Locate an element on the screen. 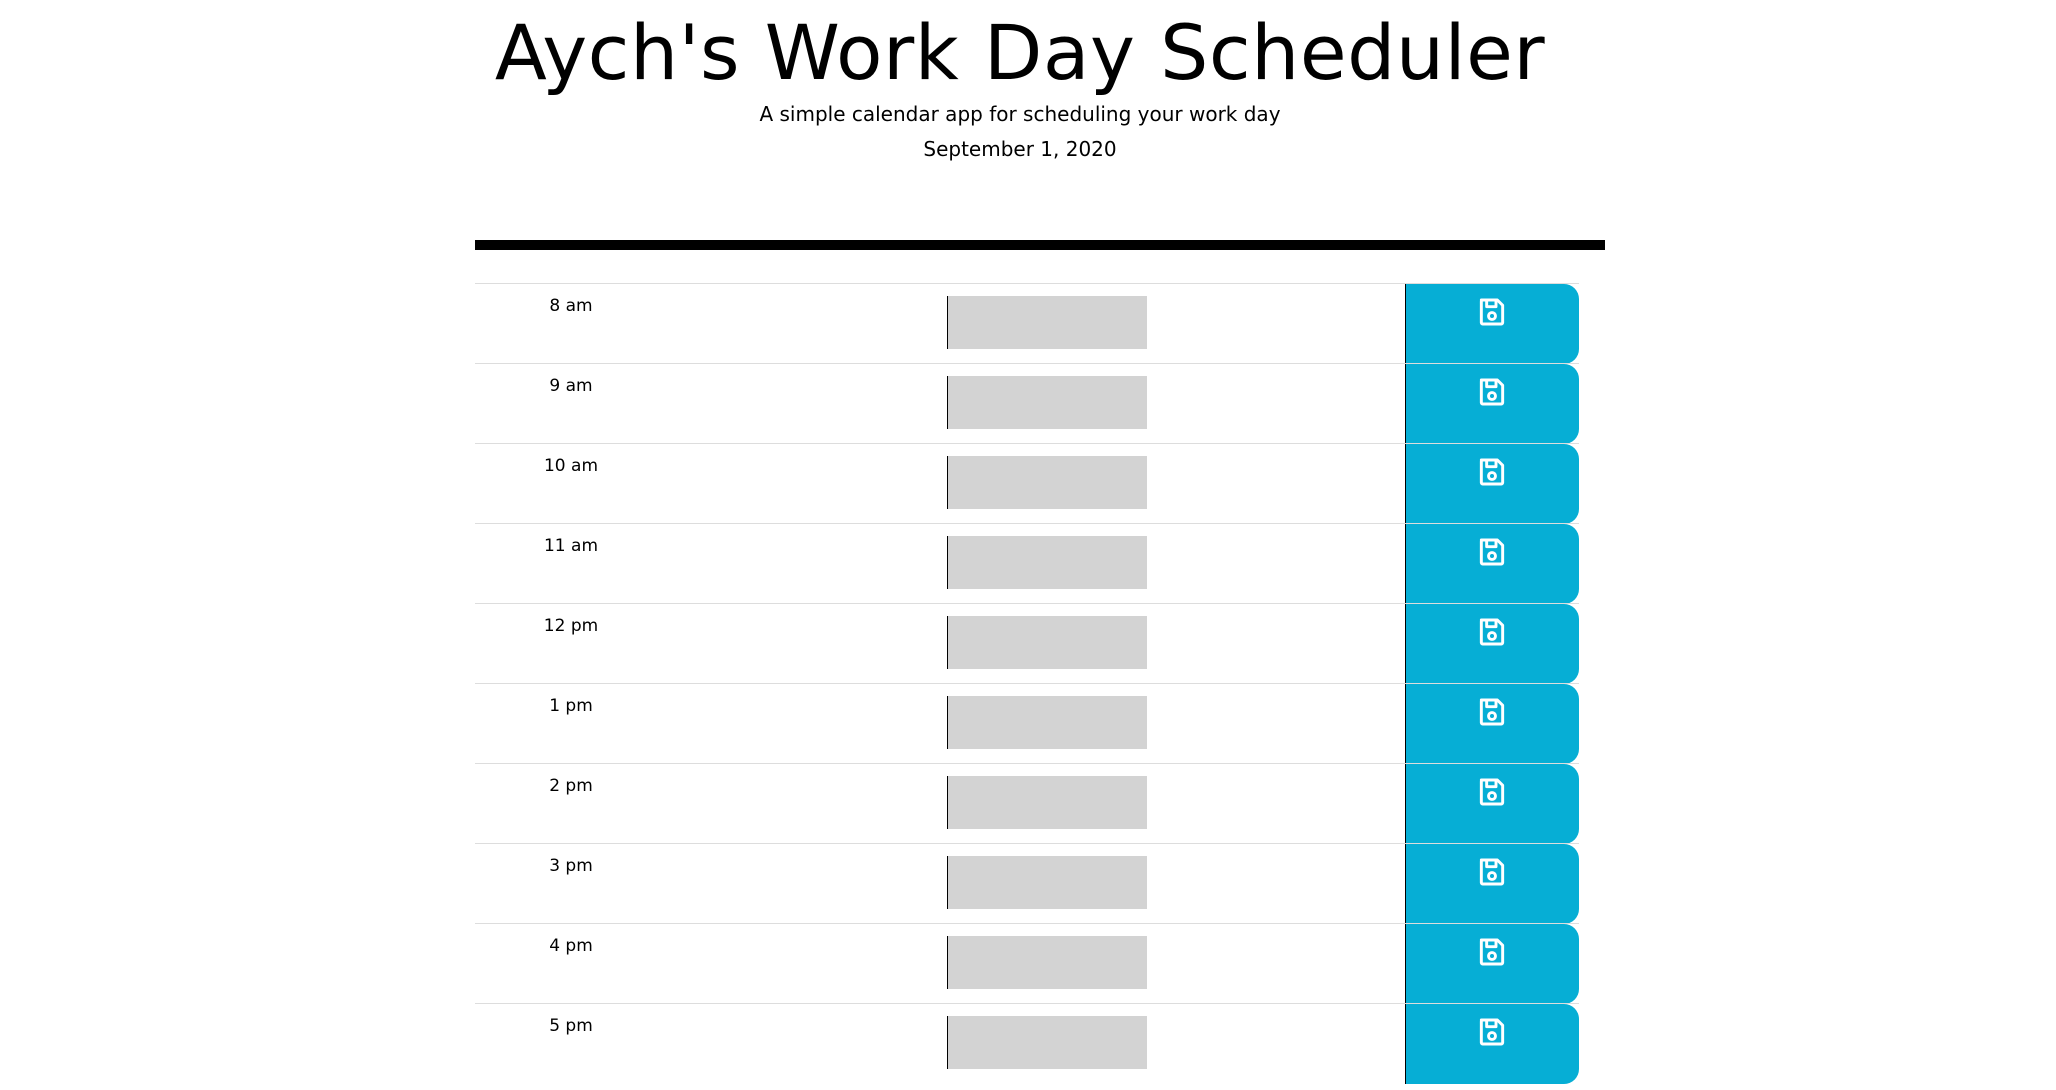  time-block-5pm: 5 pm is located at coordinates (1027, 1043).